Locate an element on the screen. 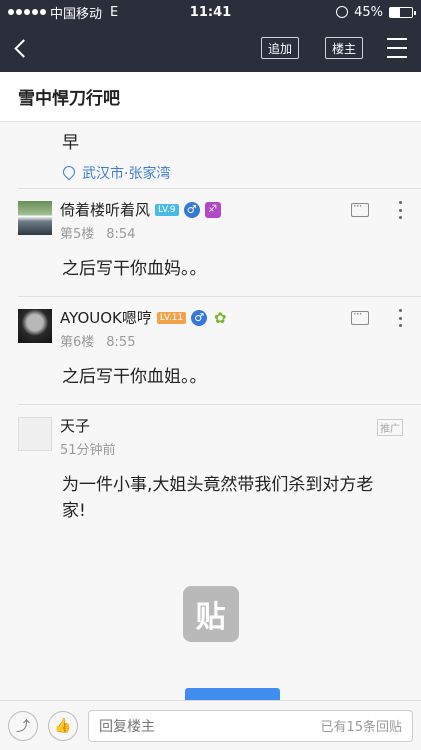 The width and height of the screenshot is (421, 750). sprout-badge-icon: ✿ is located at coordinates (220, 317).